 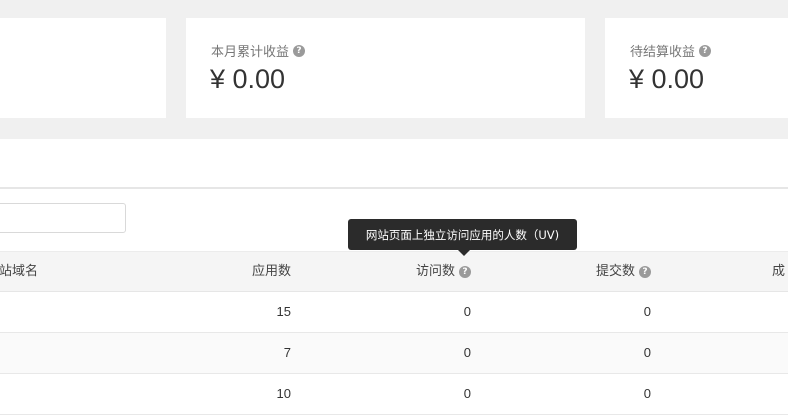 I want to click on pending-earnings-value: ¥ 0.00, so click(x=667, y=79).